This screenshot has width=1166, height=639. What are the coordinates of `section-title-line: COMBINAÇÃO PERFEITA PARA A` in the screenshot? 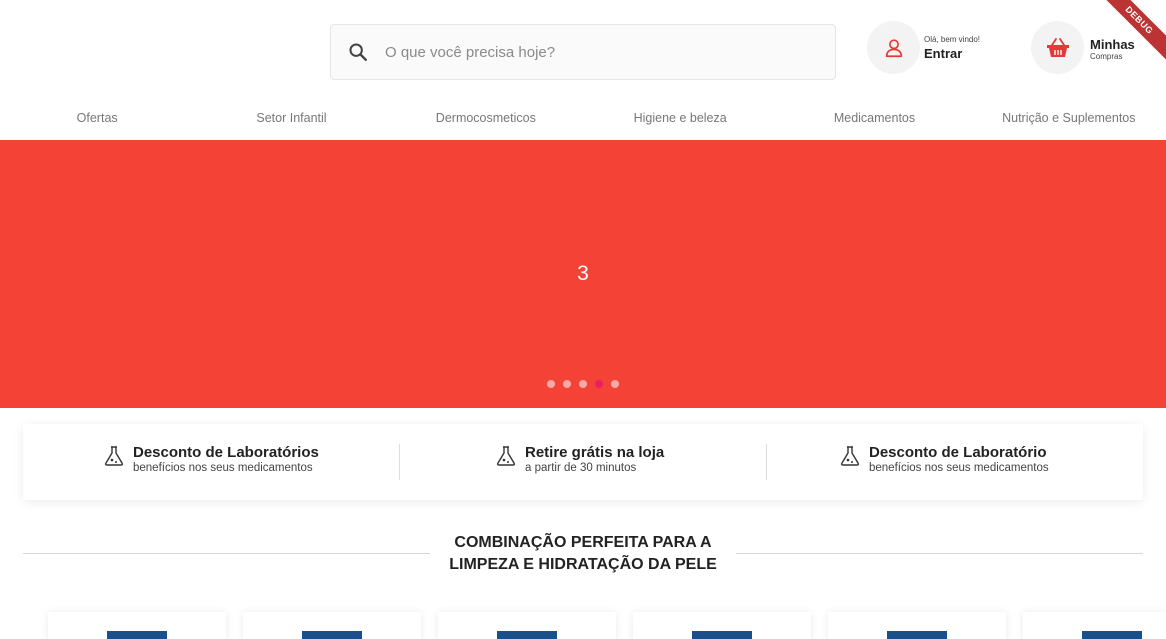 It's located at (583, 542).